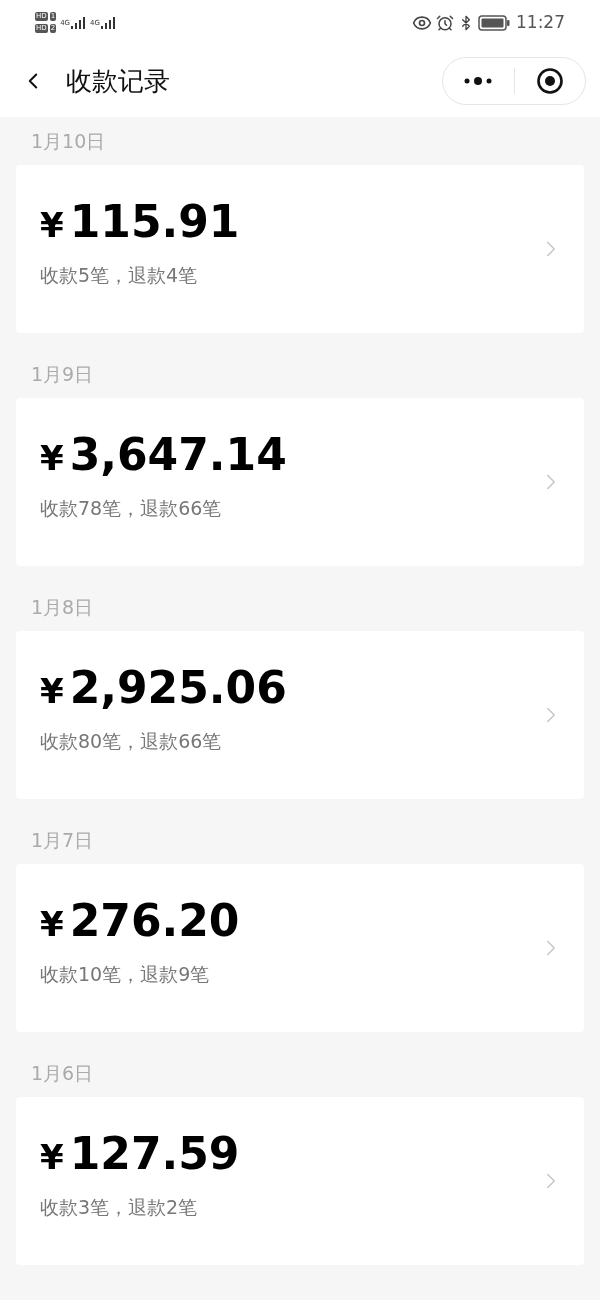  What do you see at coordinates (300, 249) in the screenshot?
I see `day-summary-card: ¥115.91 收款5笔，退款4笔` at bounding box center [300, 249].